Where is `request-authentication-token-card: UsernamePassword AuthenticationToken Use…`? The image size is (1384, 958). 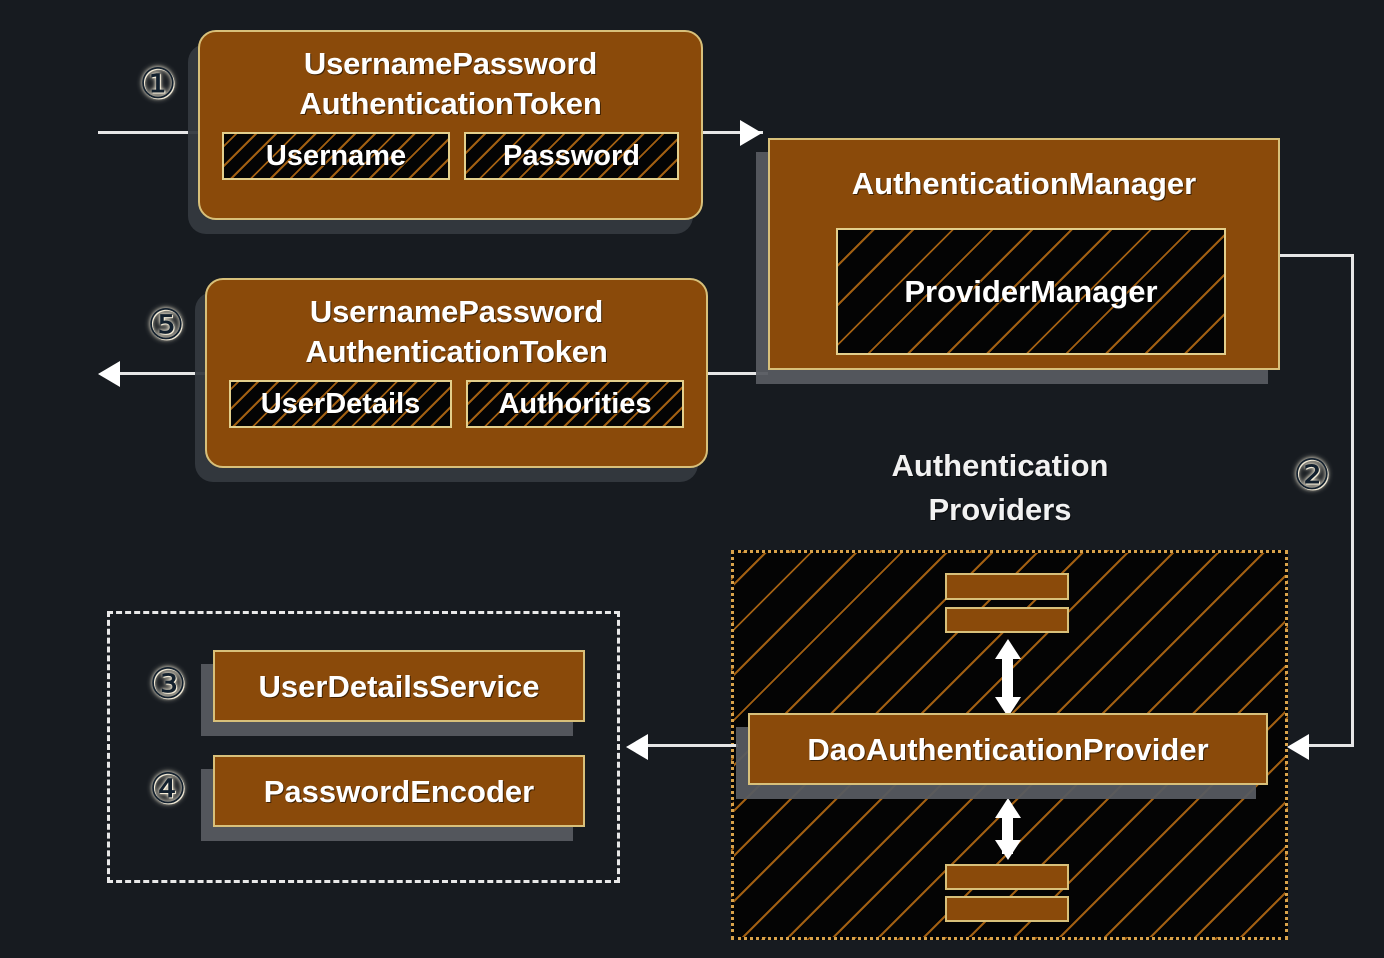 request-authentication-token-card: UsernamePassword AuthenticationToken Use… is located at coordinates (450, 125).